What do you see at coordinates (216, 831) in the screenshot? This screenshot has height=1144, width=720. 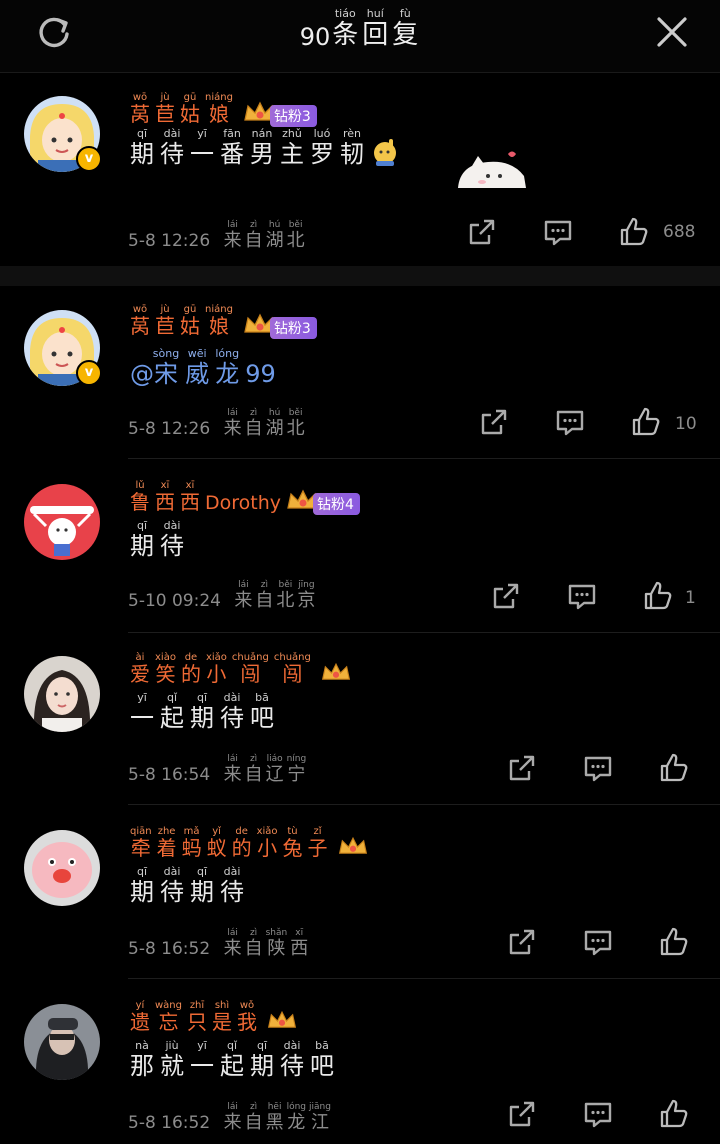 I see `pinyin: yǐ` at bounding box center [216, 831].